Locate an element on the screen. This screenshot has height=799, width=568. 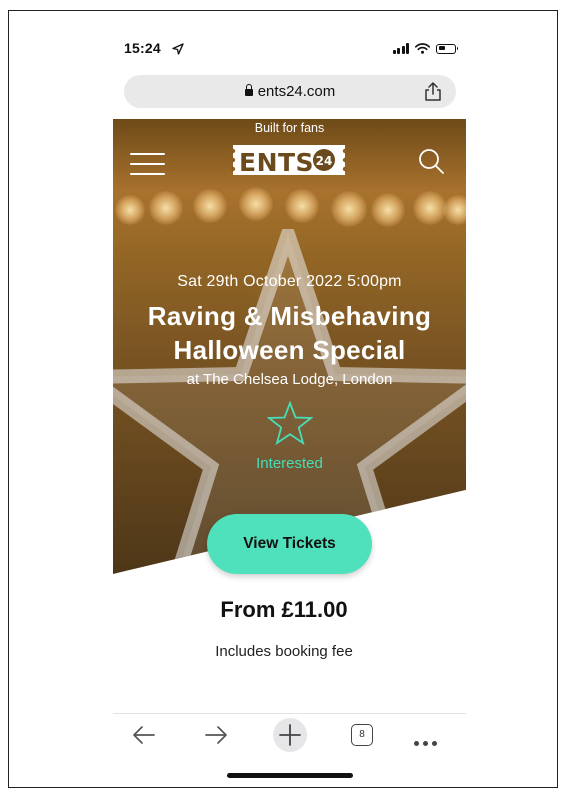
hamburger-menu-icon is located at coordinates (147, 164).